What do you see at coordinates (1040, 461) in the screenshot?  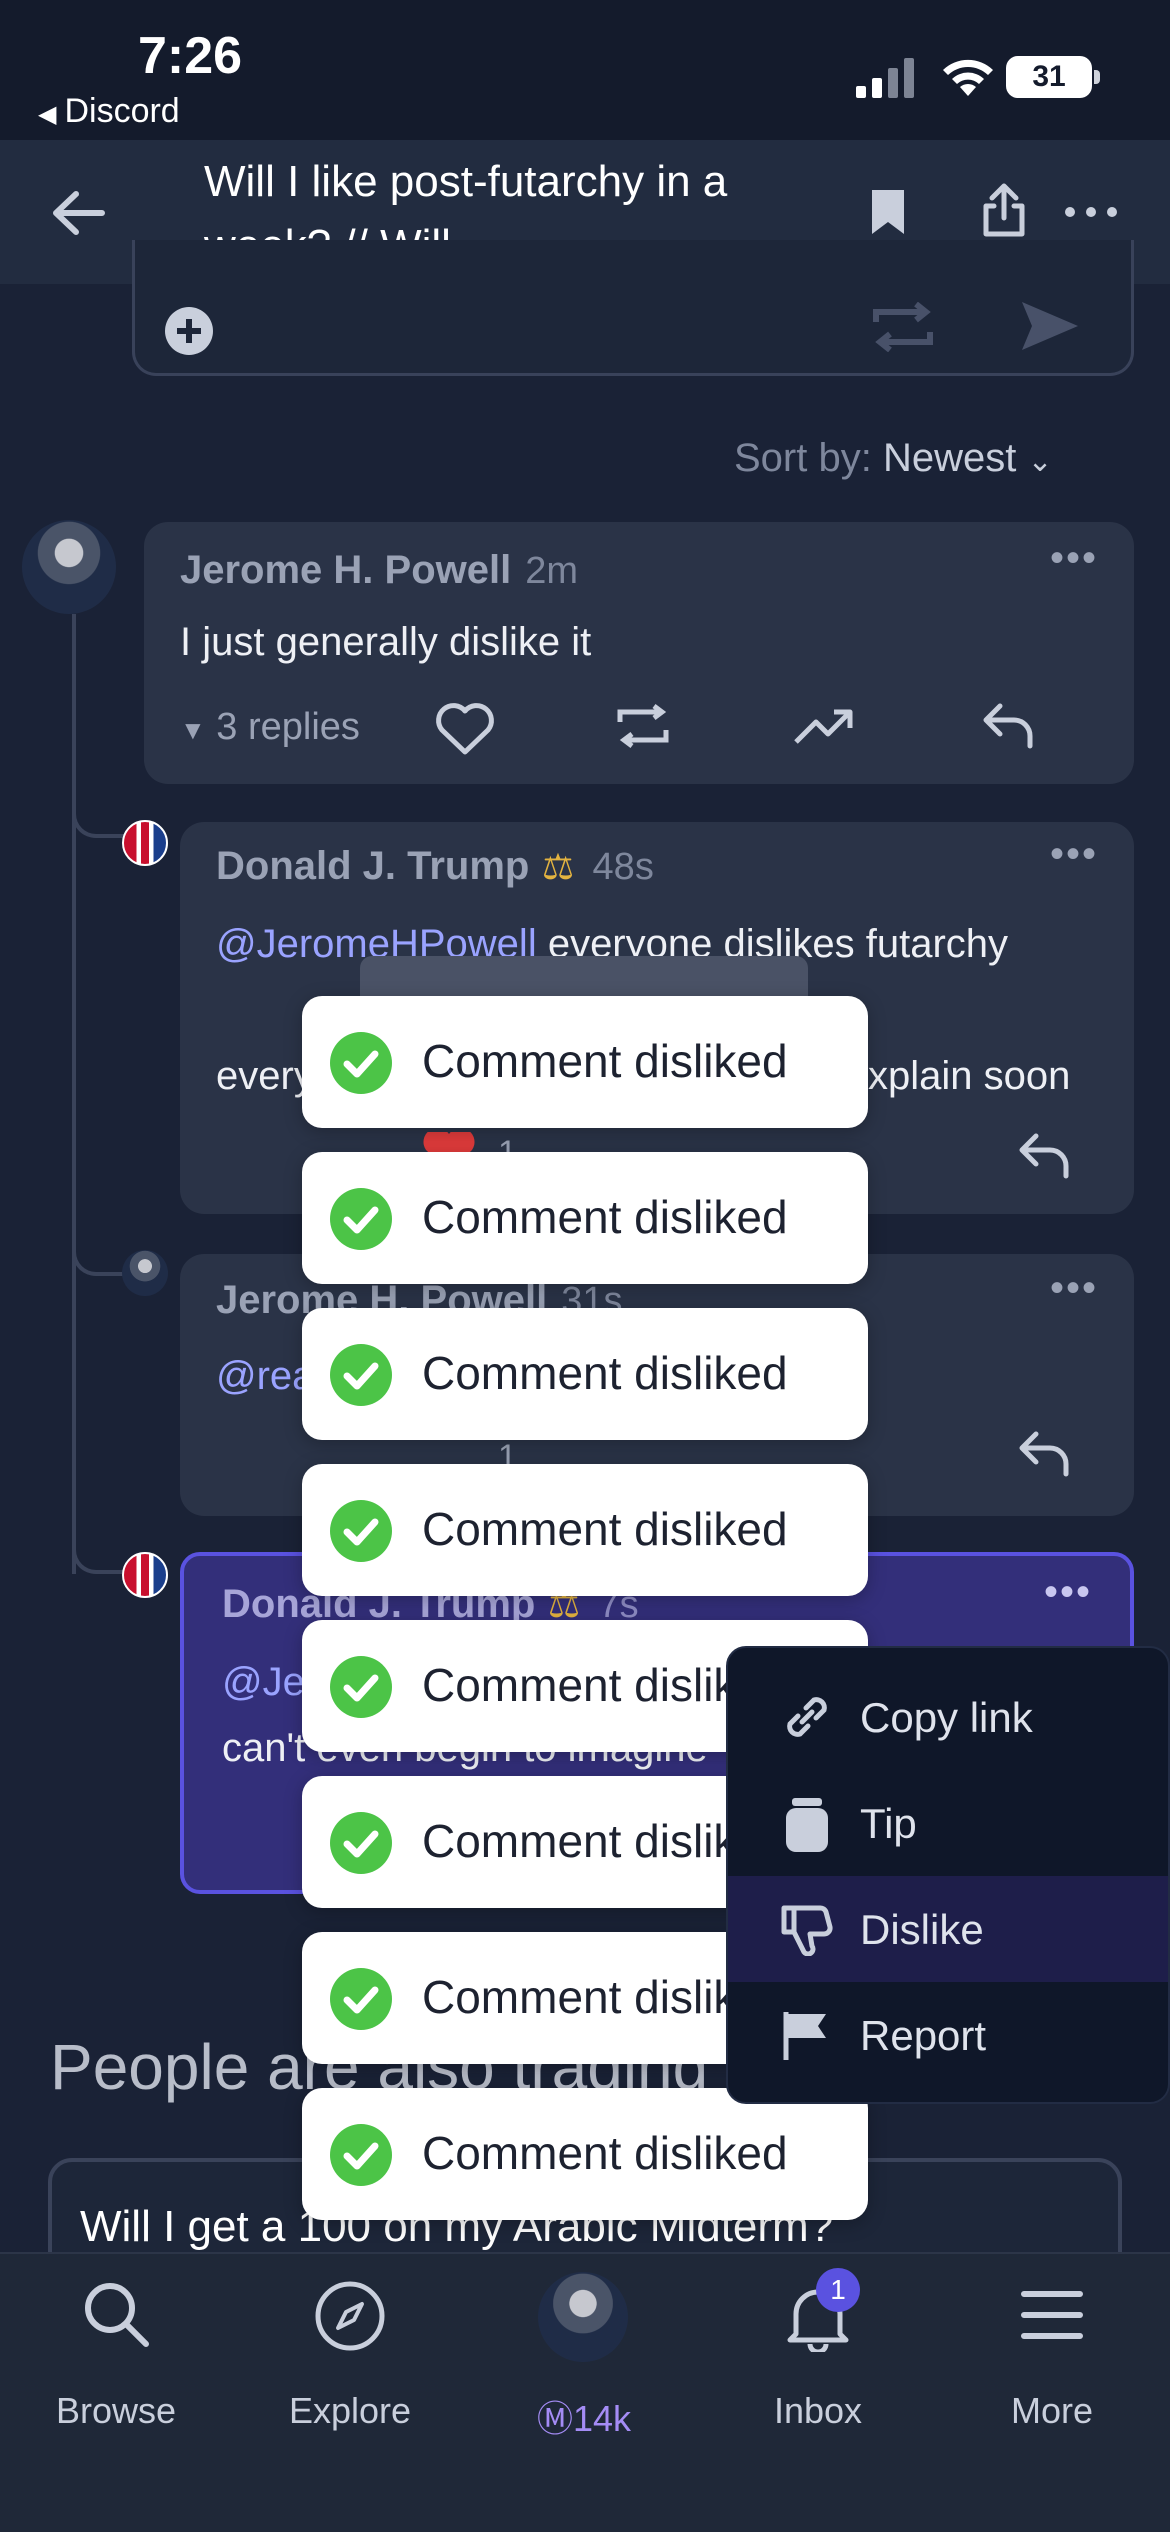 I see `chevron-down-icon: ⌄` at bounding box center [1040, 461].